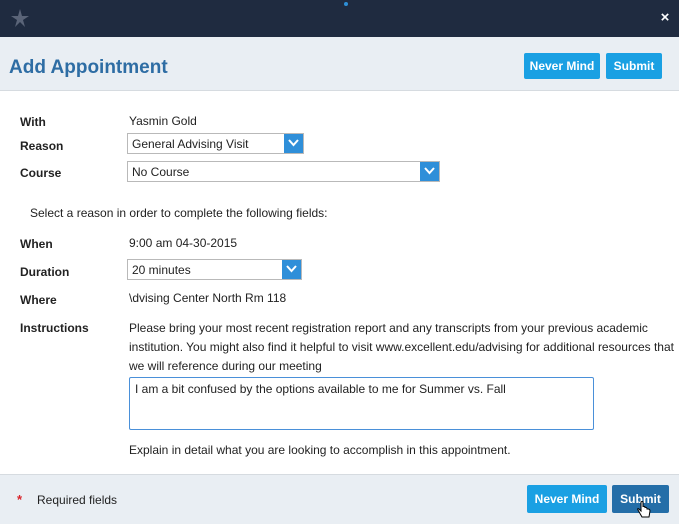  What do you see at coordinates (283, 171) in the screenshot?
I see `course-select: No Course` at bounding box center [283, 171].